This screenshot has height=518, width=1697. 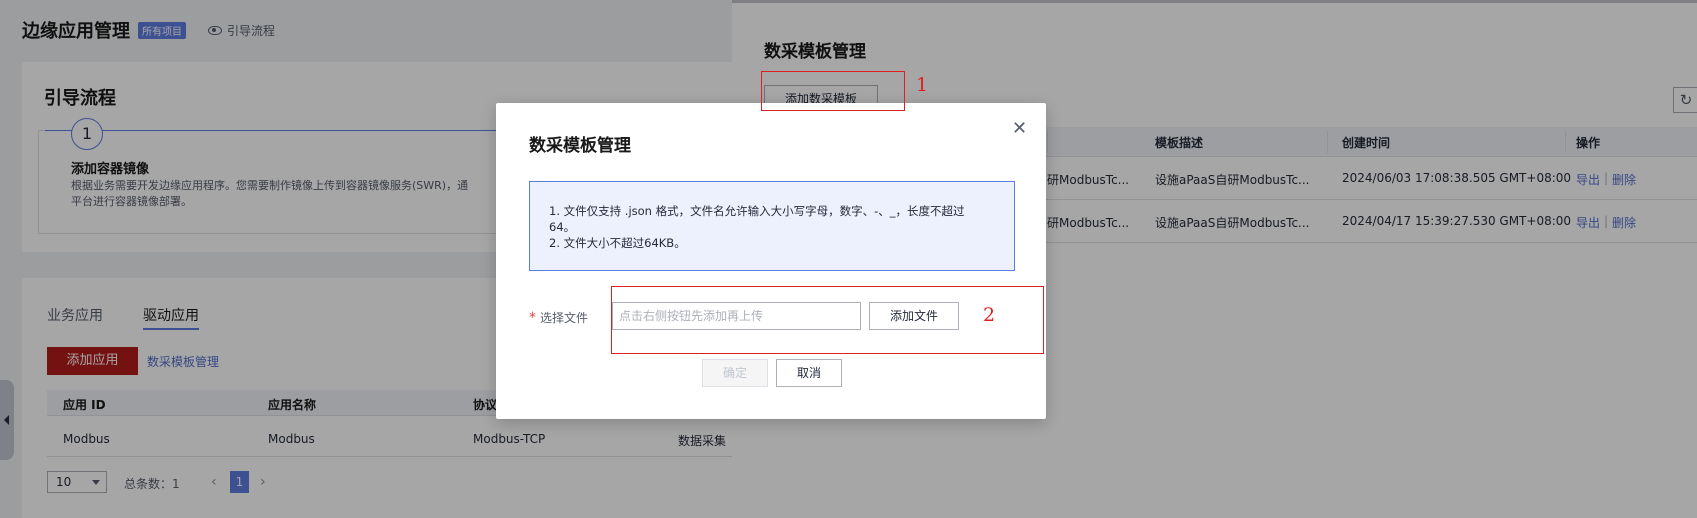 I want to click on file-field-label: * 选择文件, so click(x=558, y=317).